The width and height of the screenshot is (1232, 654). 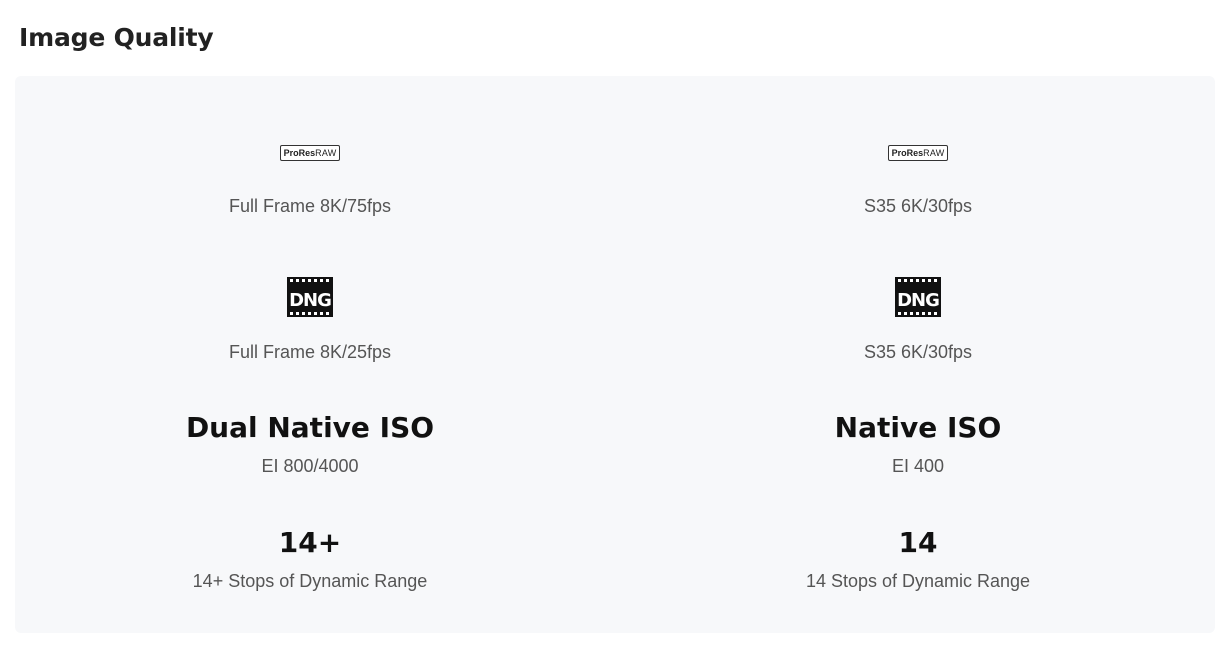 What do you see at coordinates (310, 352) in the screenshot?
I see `dng-spec: Full Frame 8K/25fps` at bounding box center [310, 352].